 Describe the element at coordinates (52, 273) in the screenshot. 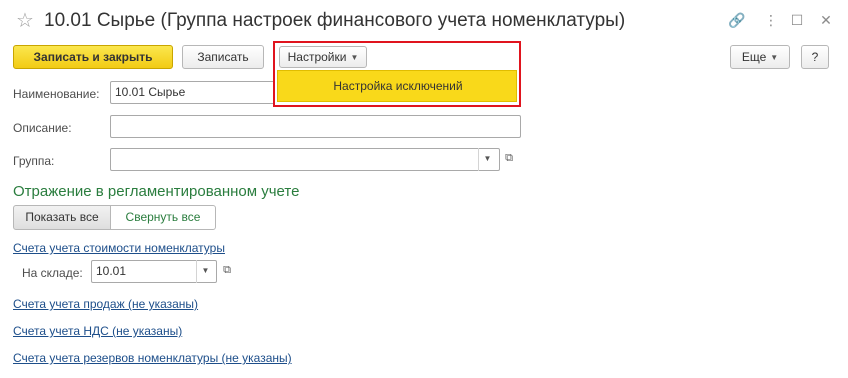

I see `warehouse-label: На складе:` at that location.